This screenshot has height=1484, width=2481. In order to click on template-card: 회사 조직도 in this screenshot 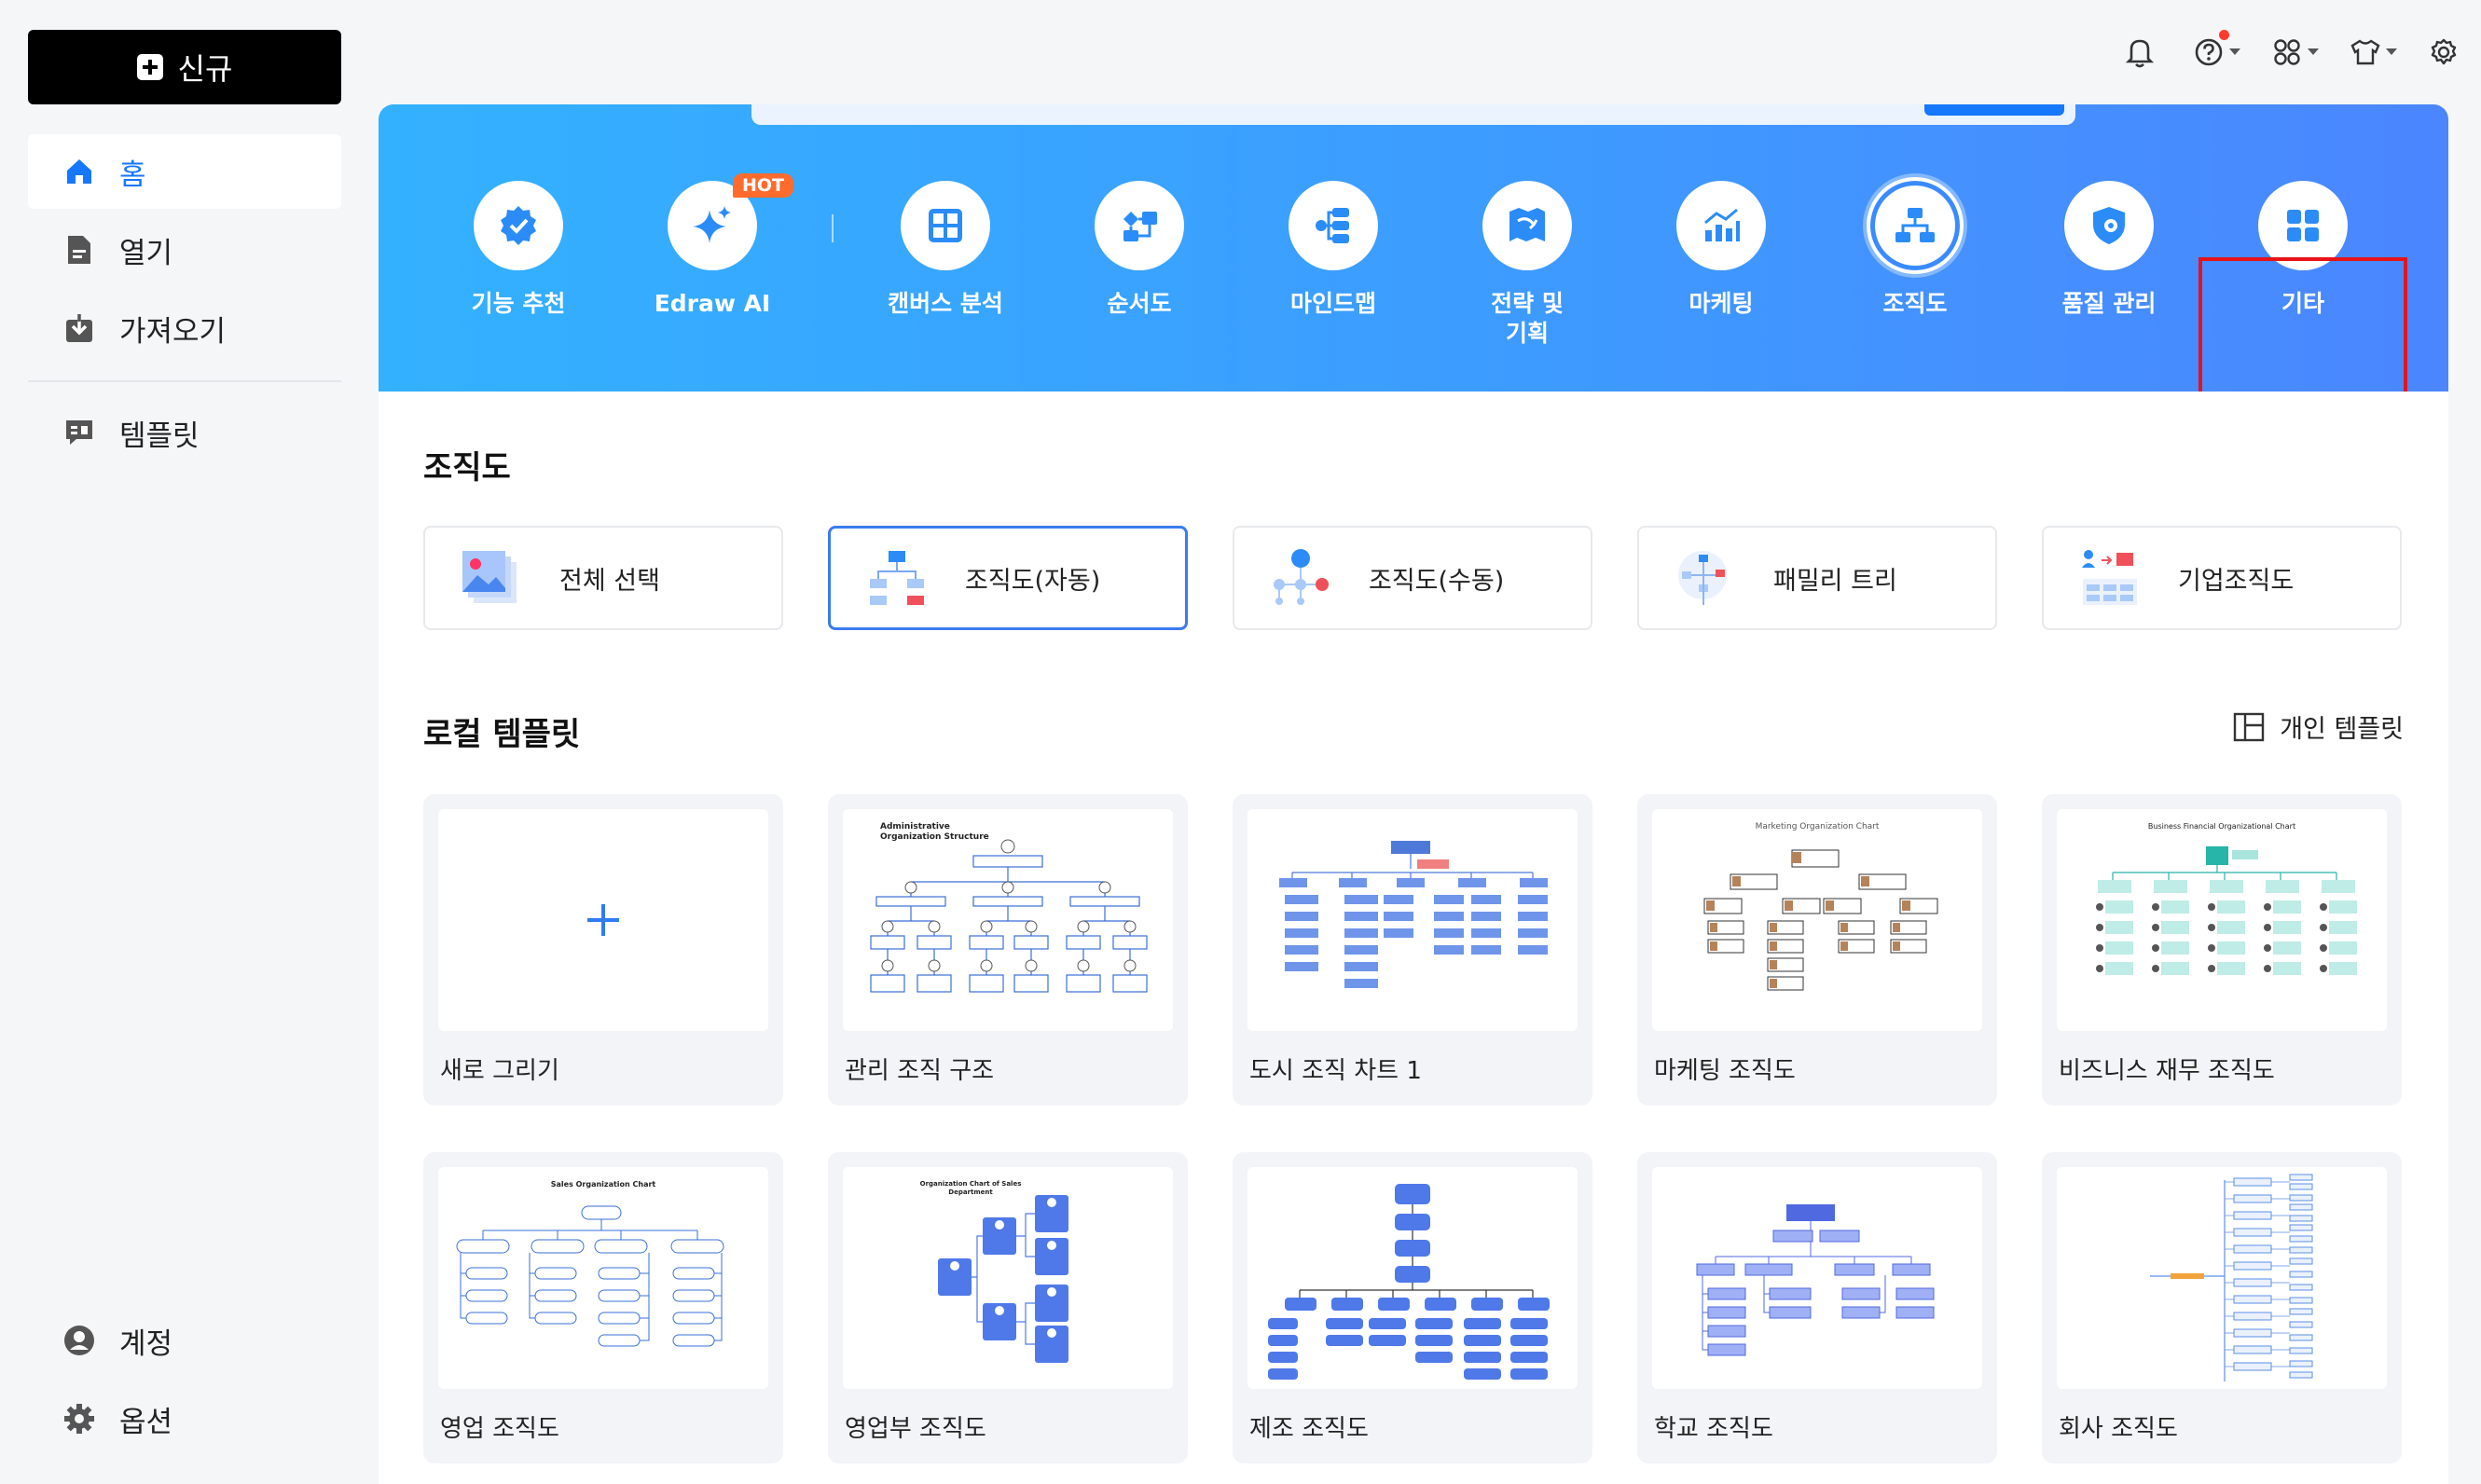, I will do `click(2222, 1307)`.